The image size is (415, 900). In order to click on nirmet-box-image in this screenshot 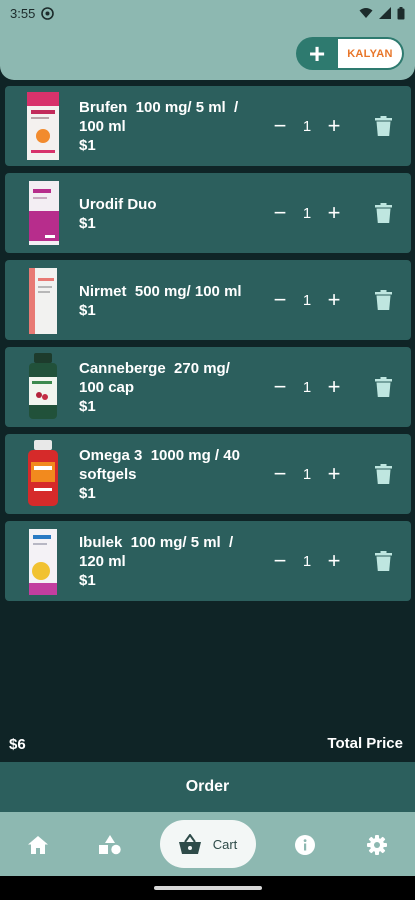, I will do `click(43, 300)`.